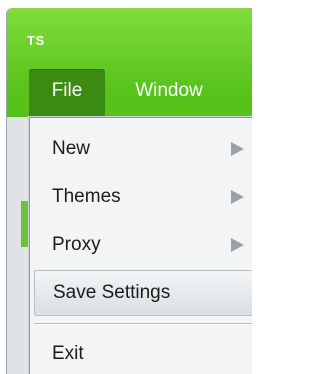 The image size is (320, 374). Describe the element at coordinates (68, 353) in the screenshot. I see `menu-item-label: Exit` at that location.